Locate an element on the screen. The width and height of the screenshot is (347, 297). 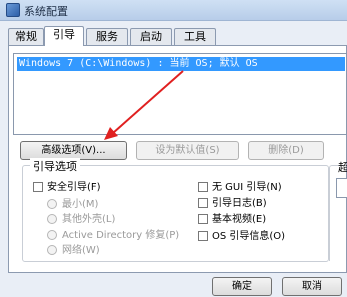
tab-boot: 引导 is located at coordinates (64, 36).